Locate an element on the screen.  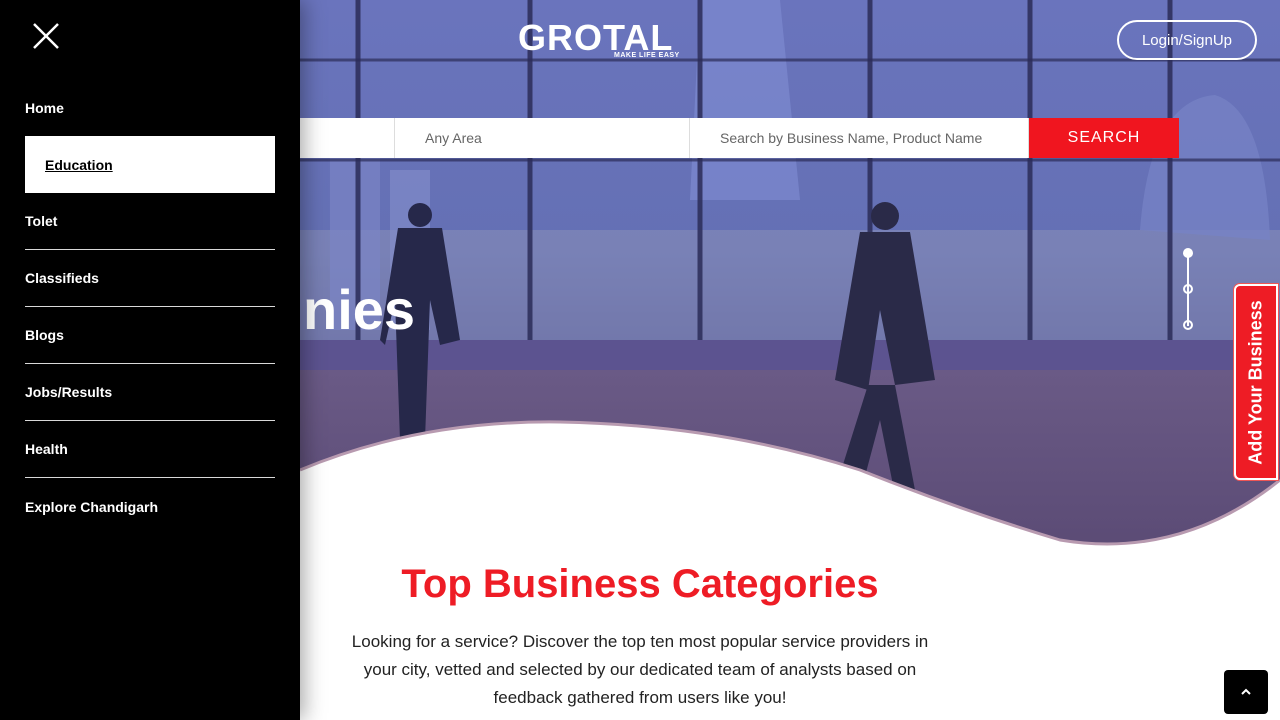
close-icon is located at coordinates (46, 36).